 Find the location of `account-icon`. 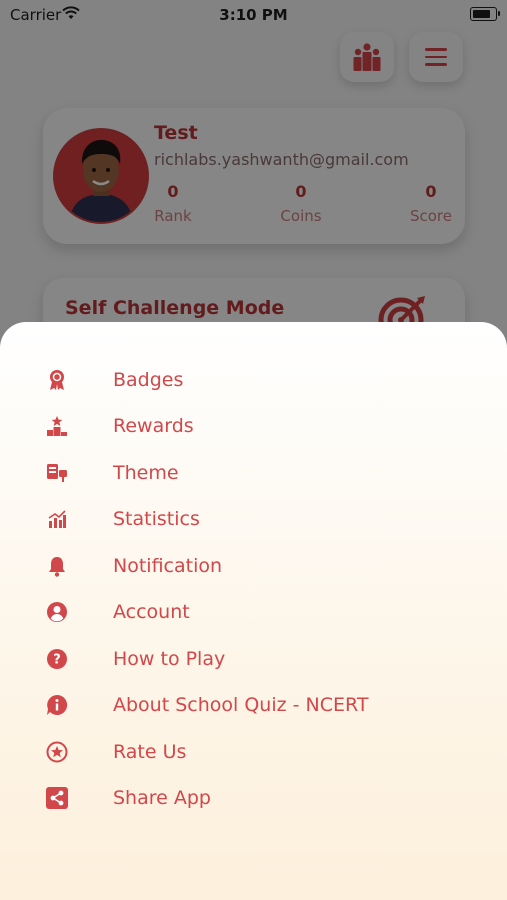

account-icon is located at coordinates (57, 612).